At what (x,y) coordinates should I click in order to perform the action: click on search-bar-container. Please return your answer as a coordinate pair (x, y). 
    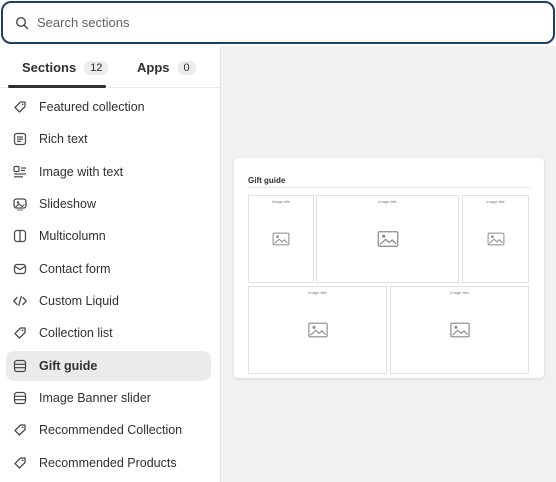
    Looking at the image, I should click on (278, 23).